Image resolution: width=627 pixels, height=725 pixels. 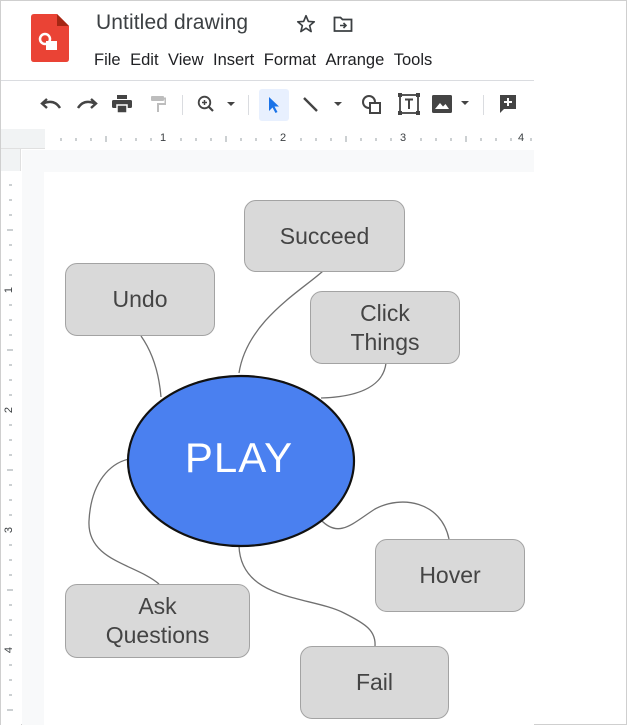 I want to click on connector-click-things, so click(x=353, y=380).